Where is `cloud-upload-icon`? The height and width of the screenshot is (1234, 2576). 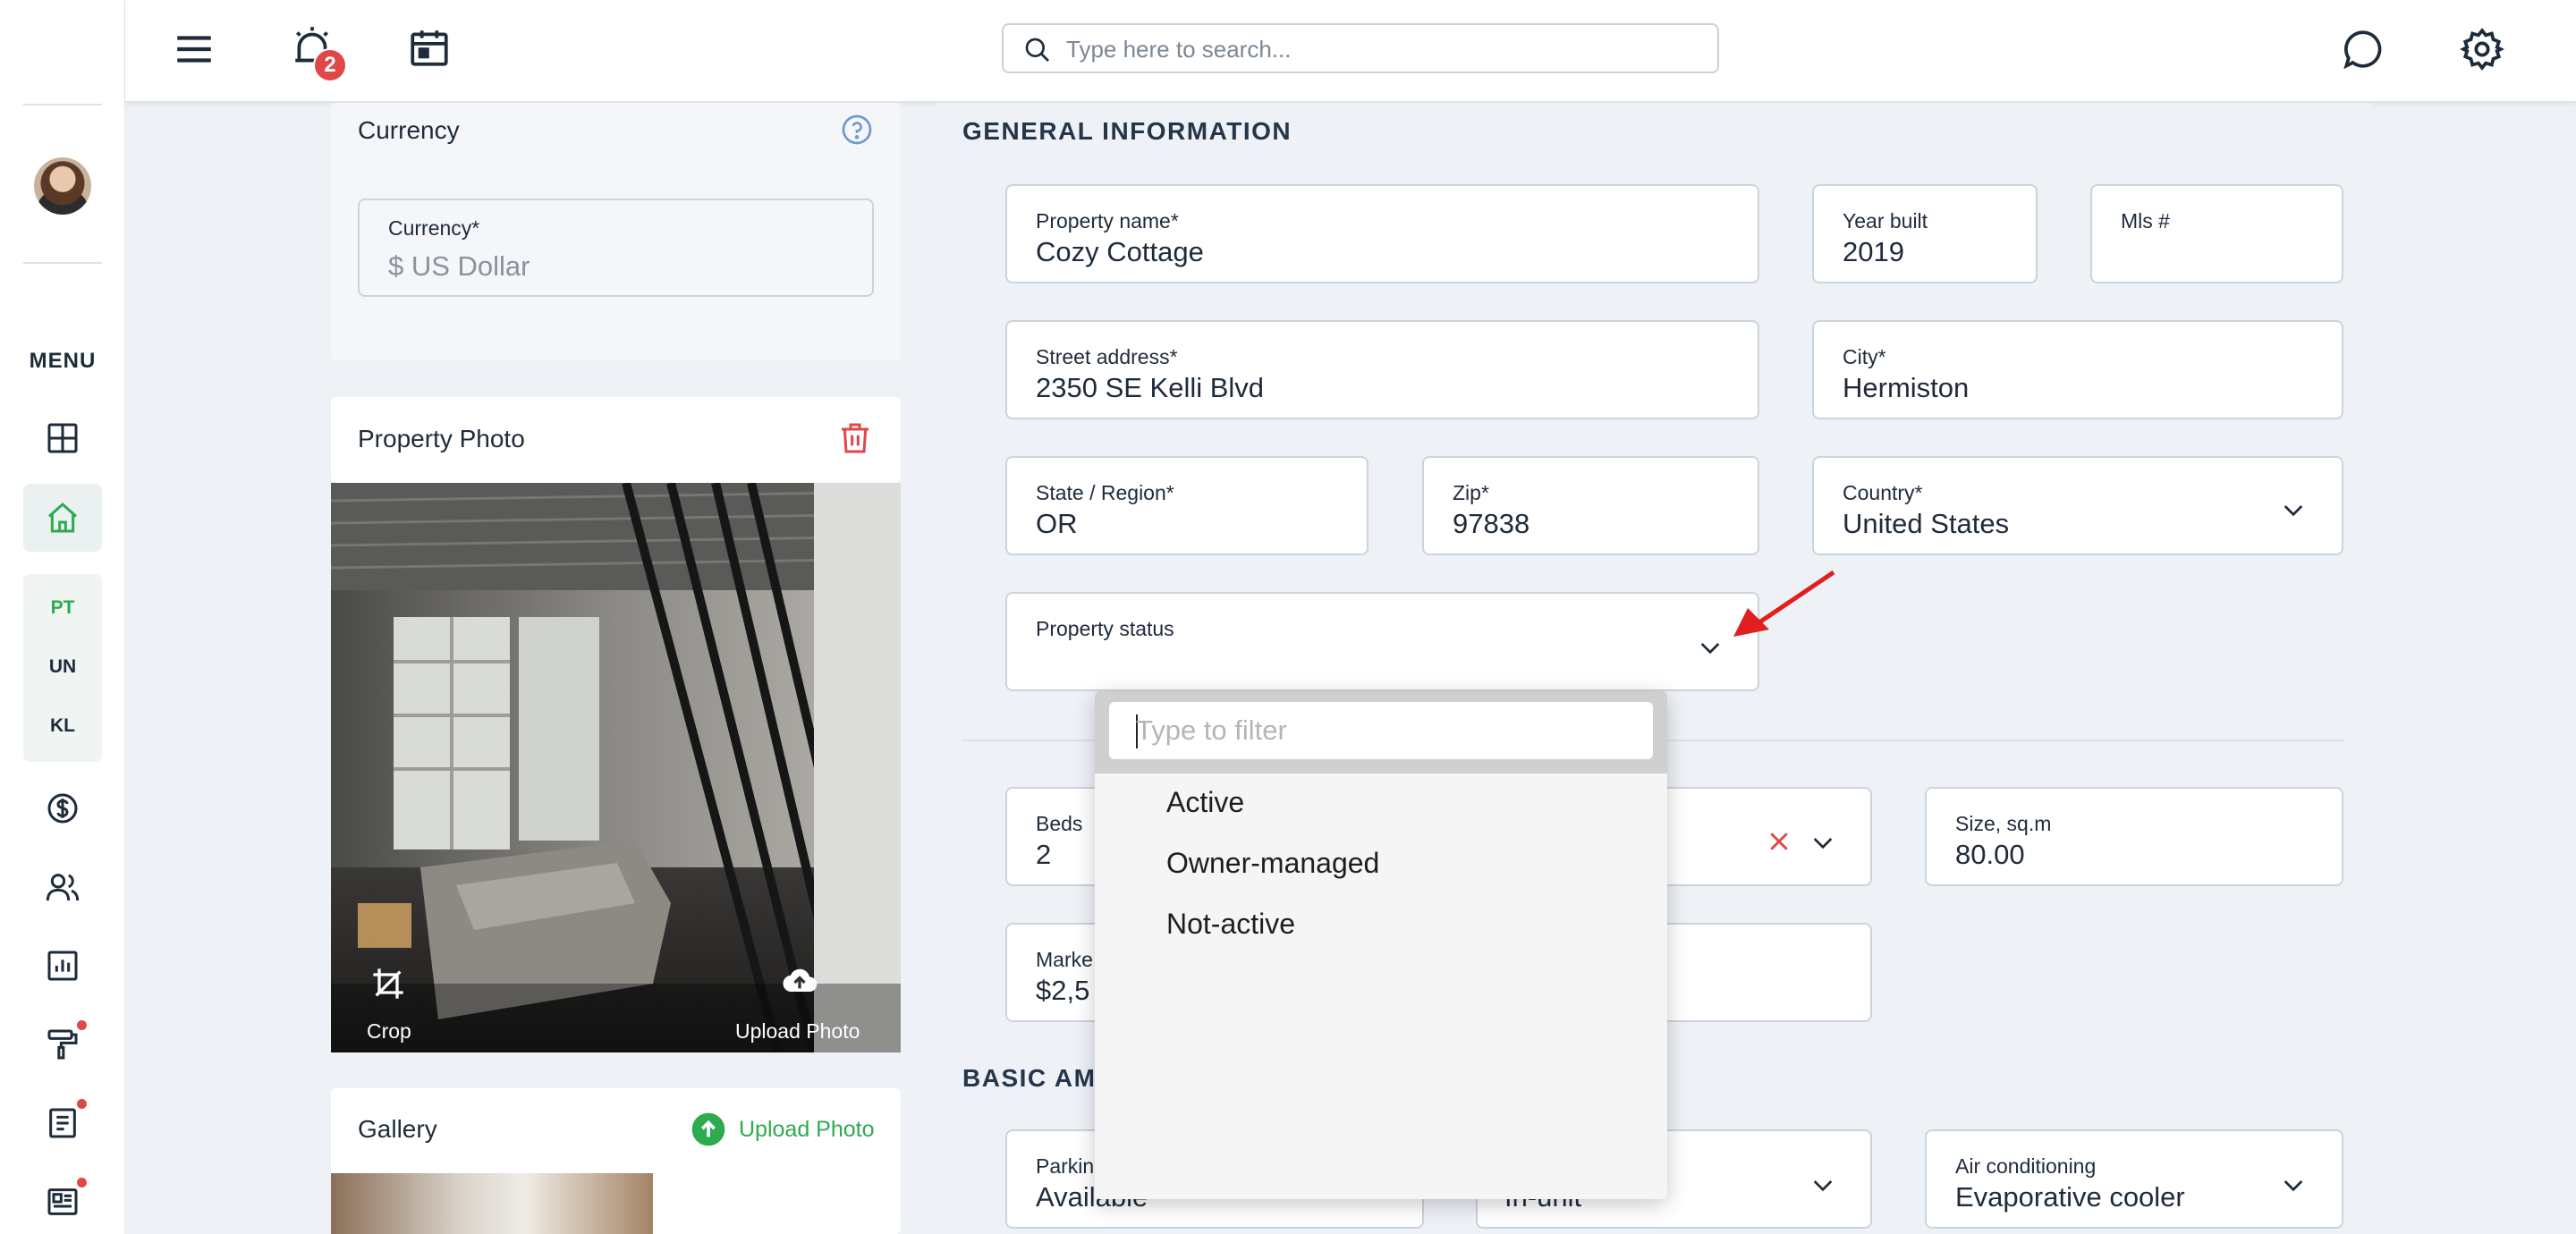 cloud-upload-icon is located at coordinates (799, 982).